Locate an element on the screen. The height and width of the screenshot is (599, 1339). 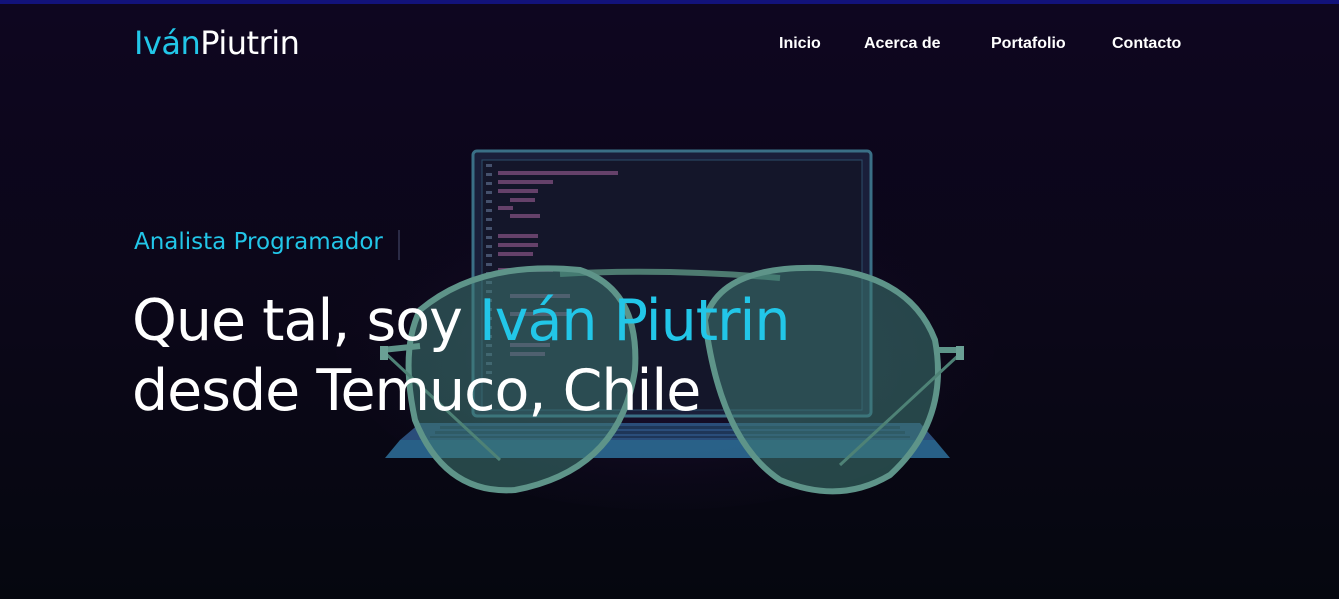
typing-cursor is located at coordinates (399, 245).